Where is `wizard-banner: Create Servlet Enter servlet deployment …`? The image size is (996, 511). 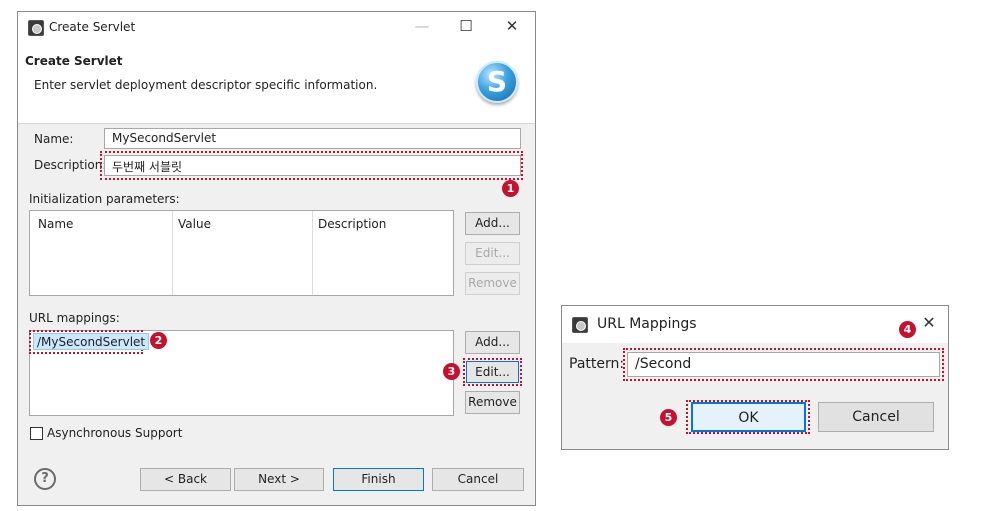 wizard-banner: Create Servlet Enter servlet deployment … is located at coordinates (276, 83).